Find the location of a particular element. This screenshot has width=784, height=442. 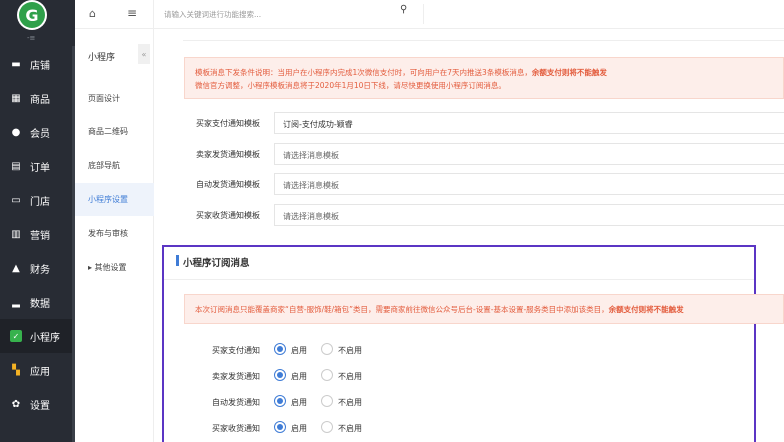

search-icon: ⚲ is located at coordinates (403, 9).